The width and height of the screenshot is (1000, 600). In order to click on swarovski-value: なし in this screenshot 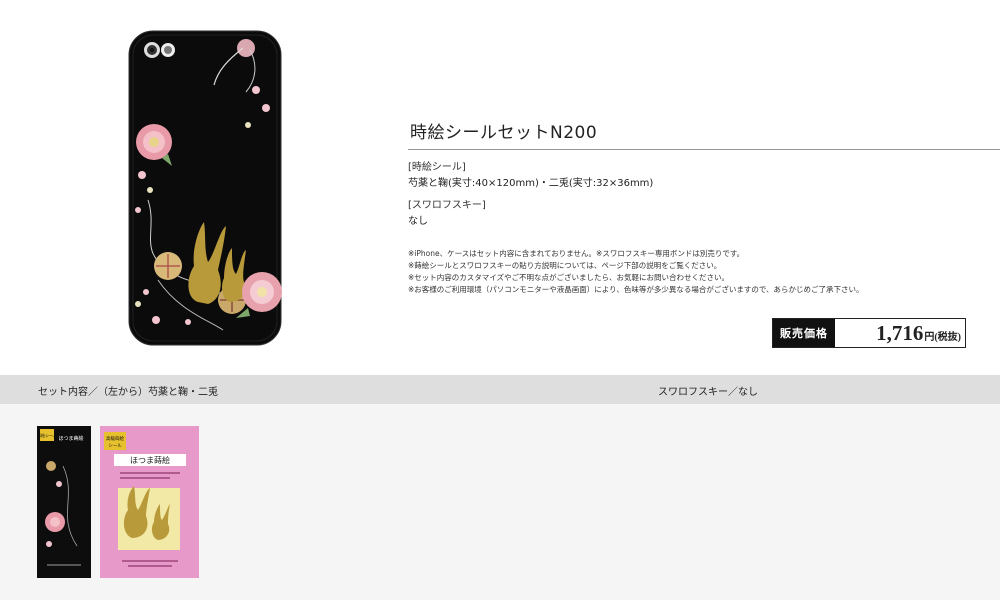, I will do `click(418, 221)`.